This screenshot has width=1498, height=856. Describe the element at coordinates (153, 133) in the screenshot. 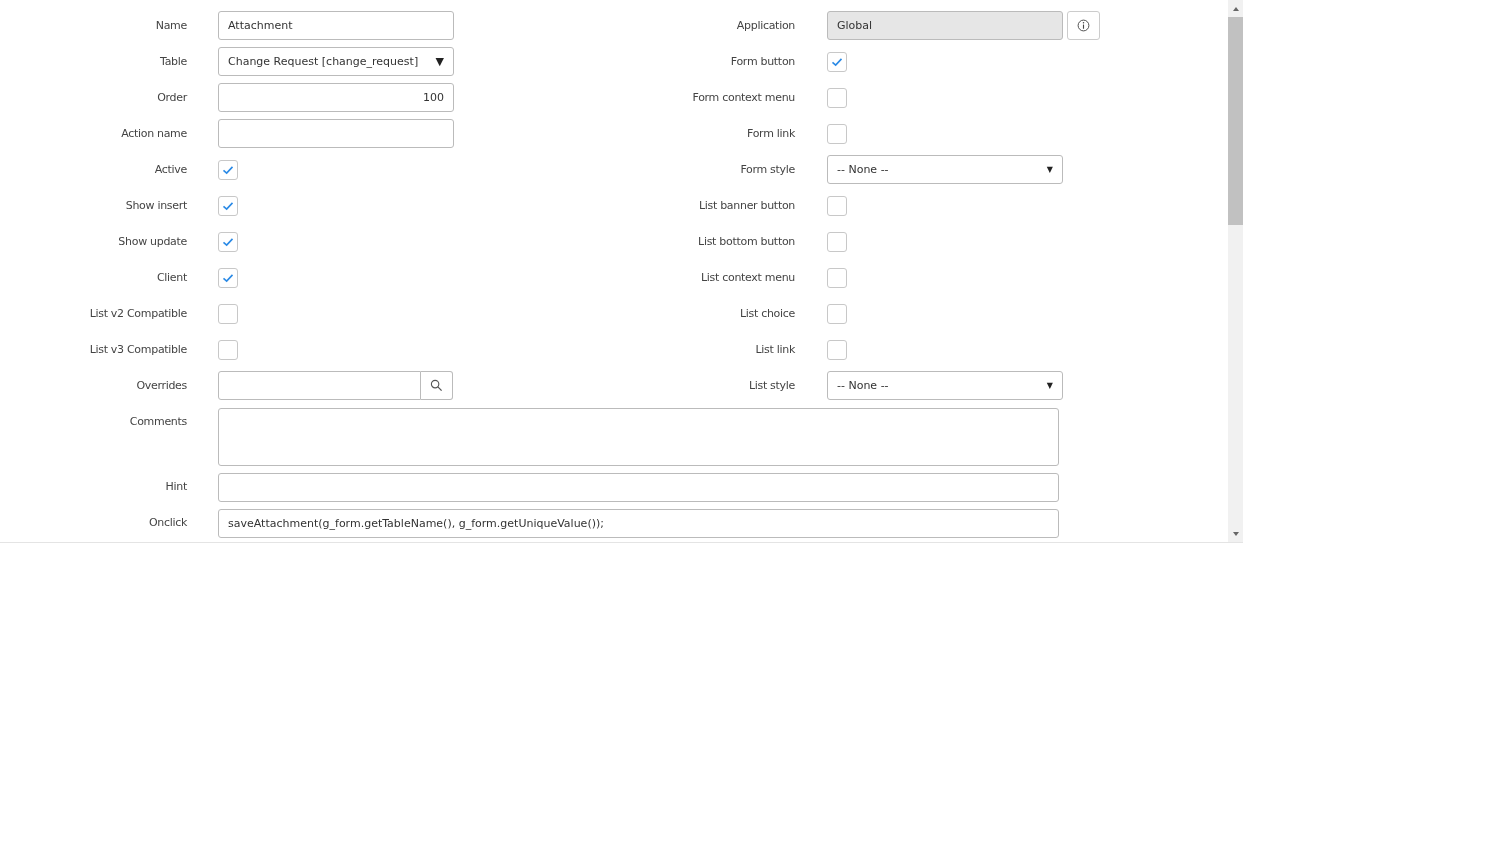

I see `field-label: Action name` at that location.